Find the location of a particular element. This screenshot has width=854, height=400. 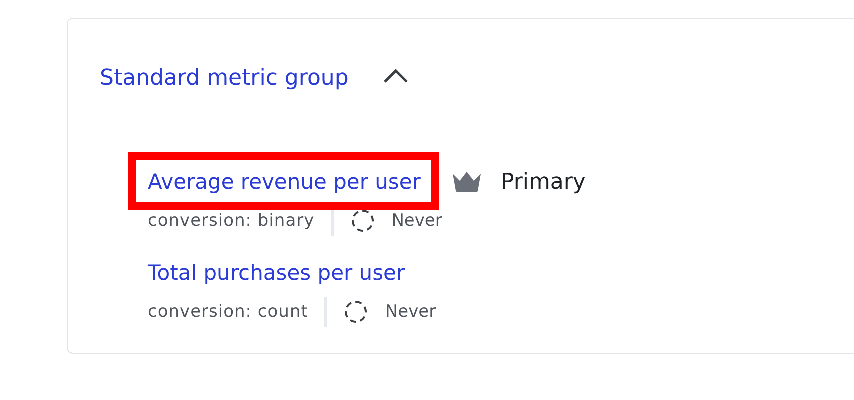

metric-name: Total purchases per user is located at coordinates (277, 273).